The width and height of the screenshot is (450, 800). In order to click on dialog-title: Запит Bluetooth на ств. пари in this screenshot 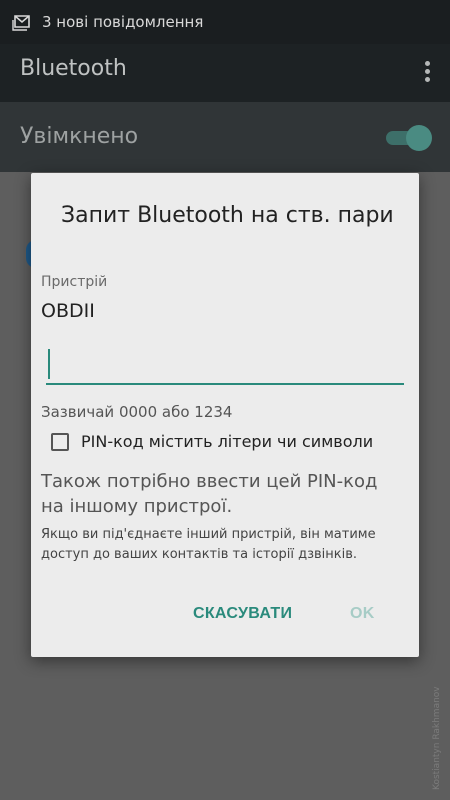, I will do `click(227, 215)`.